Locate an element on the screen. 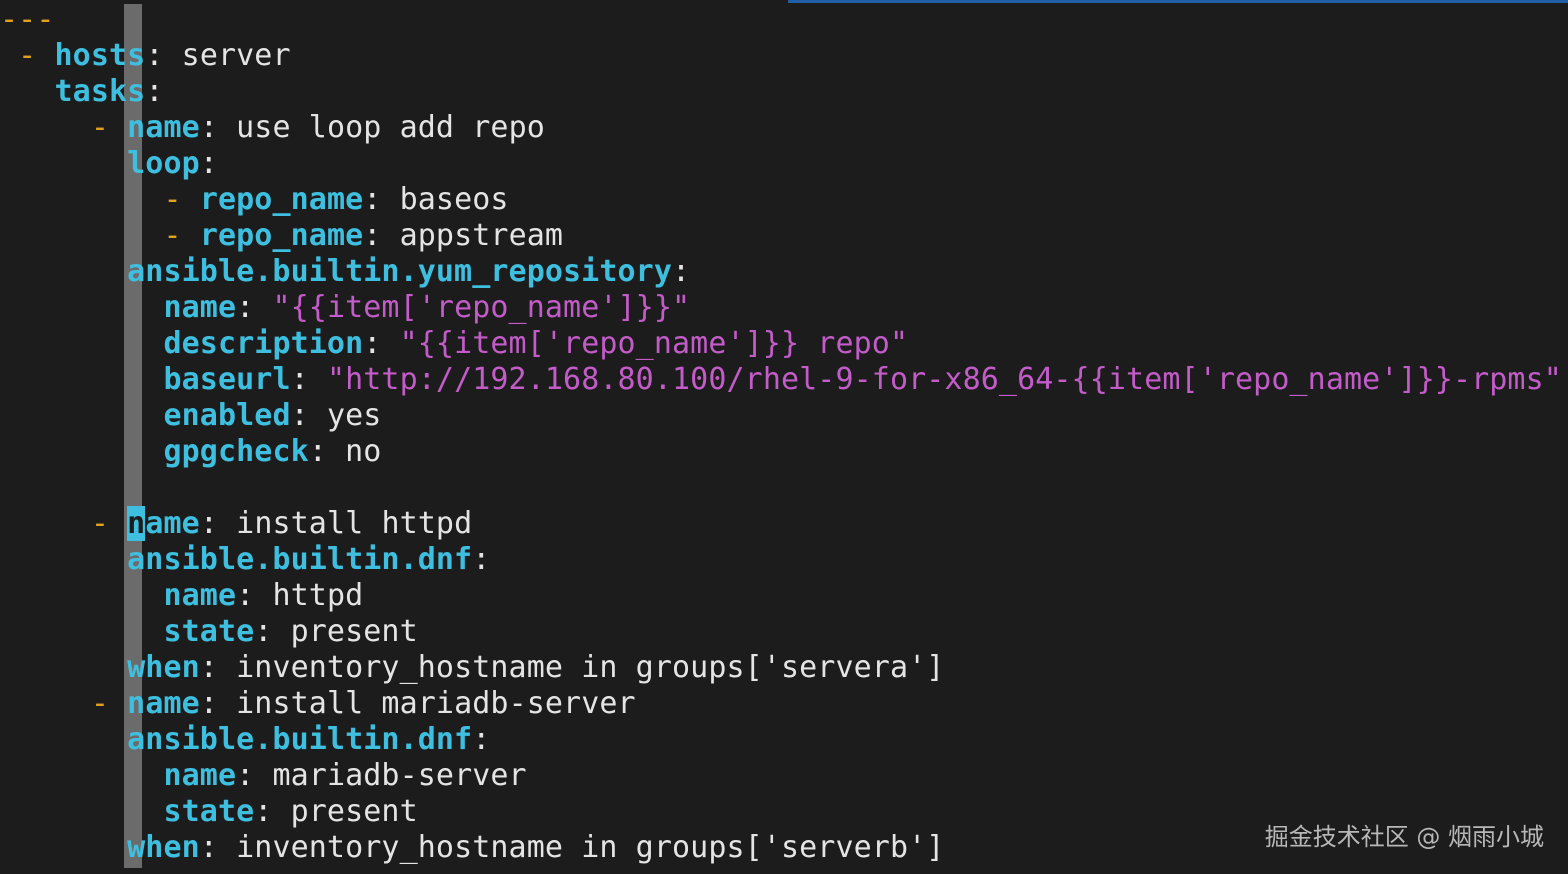  text-cursor: n is located at coordinates (136, 523).